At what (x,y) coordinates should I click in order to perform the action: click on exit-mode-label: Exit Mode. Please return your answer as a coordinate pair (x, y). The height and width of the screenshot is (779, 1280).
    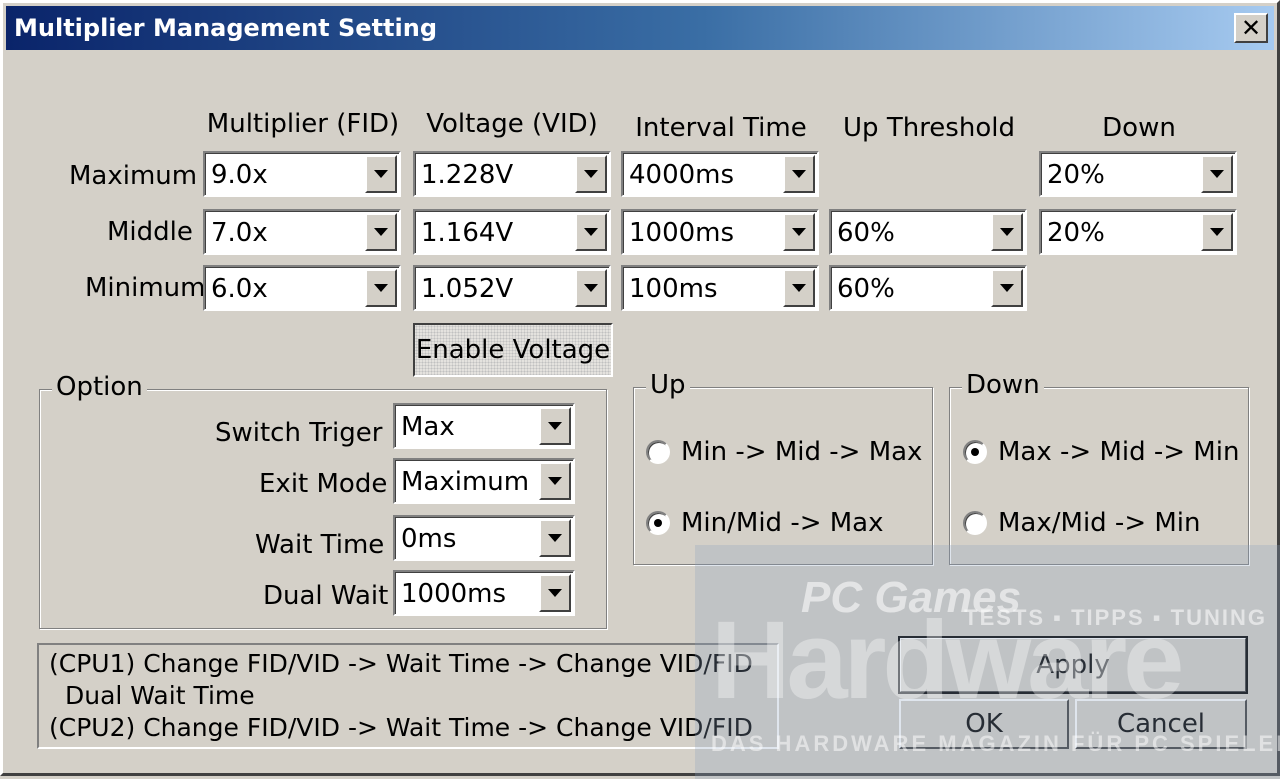
    Looking at the image, I should click on (323, 484).